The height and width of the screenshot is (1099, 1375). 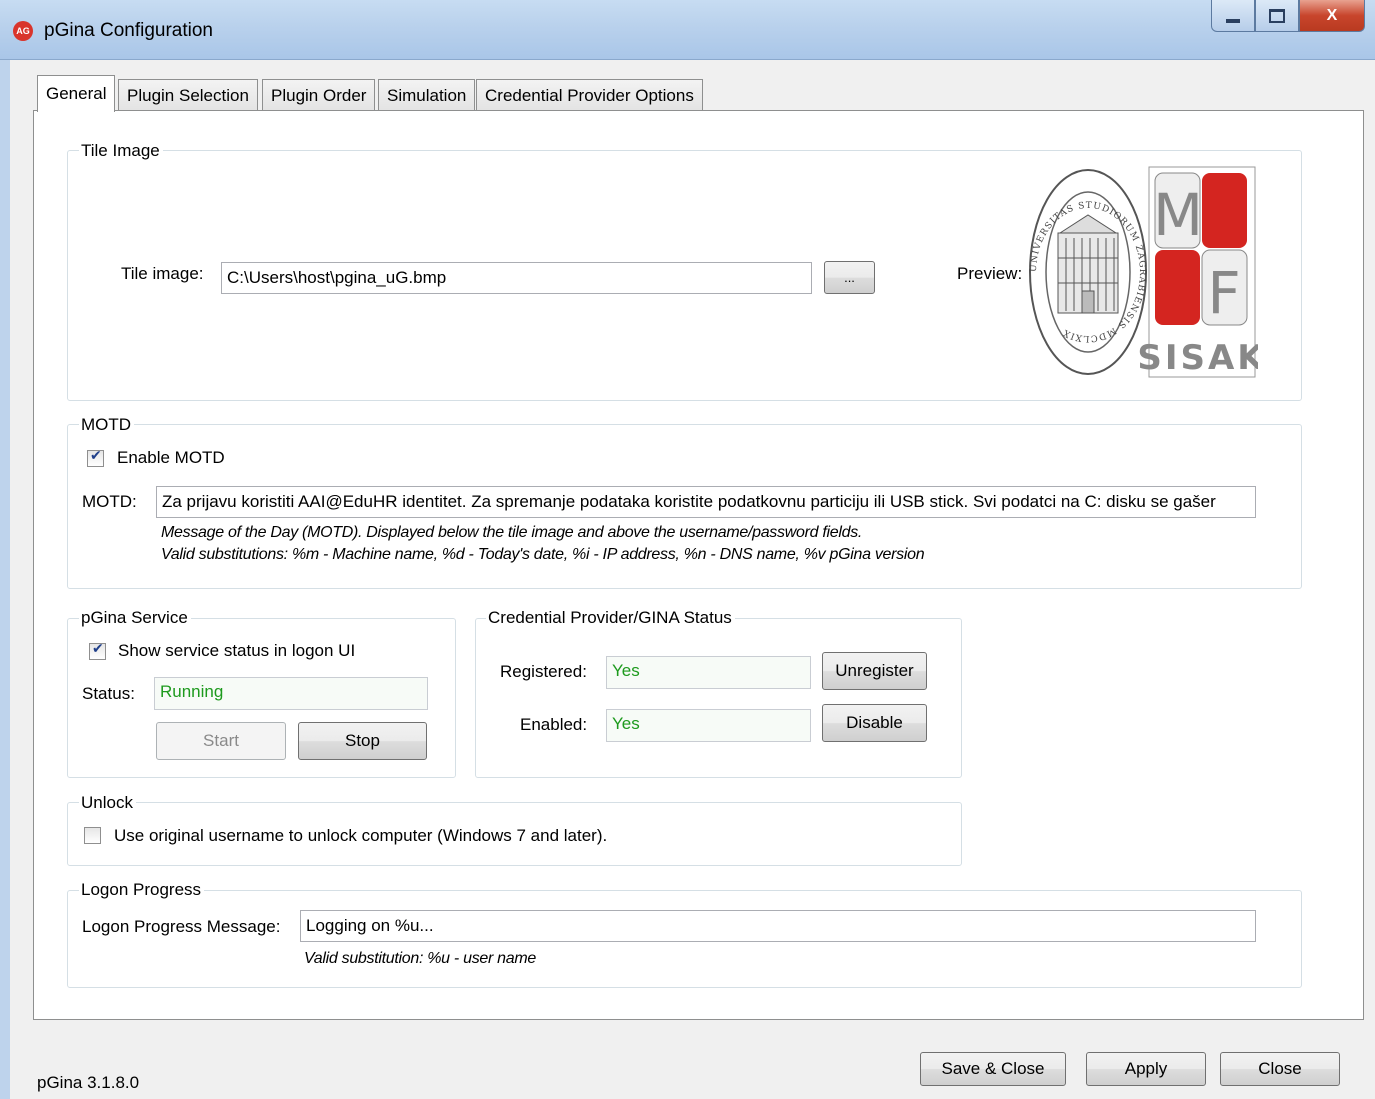 I want to click on pgina-service-group-label: pGina Service, so click(x=135, y=618).